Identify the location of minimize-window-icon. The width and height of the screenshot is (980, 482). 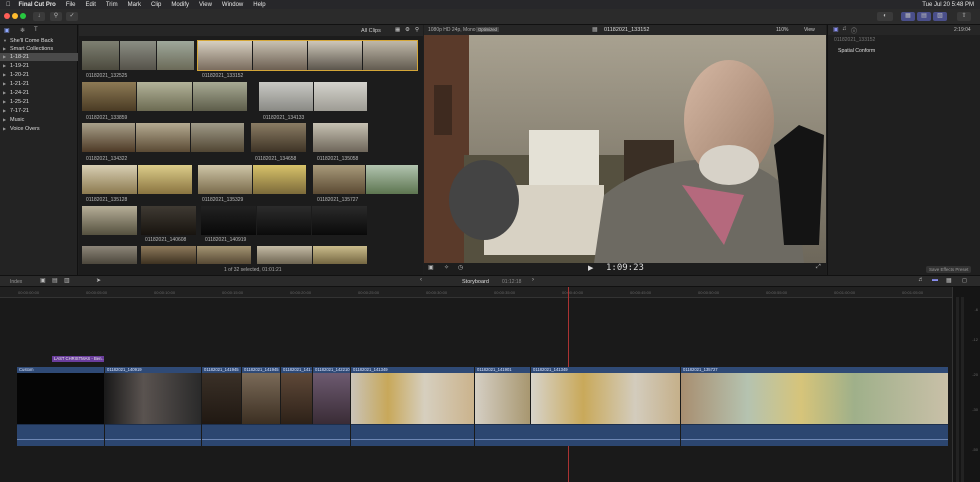
(15, 16).